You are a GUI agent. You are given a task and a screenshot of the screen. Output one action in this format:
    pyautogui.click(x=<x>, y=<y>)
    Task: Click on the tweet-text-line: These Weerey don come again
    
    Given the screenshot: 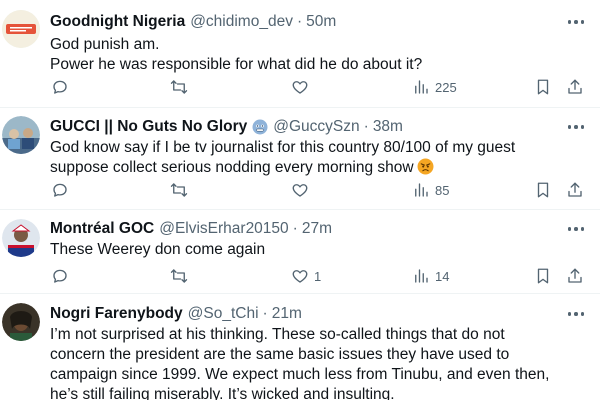 What is the action you would take?
    pyautogui.click(x=158, y=249)
    